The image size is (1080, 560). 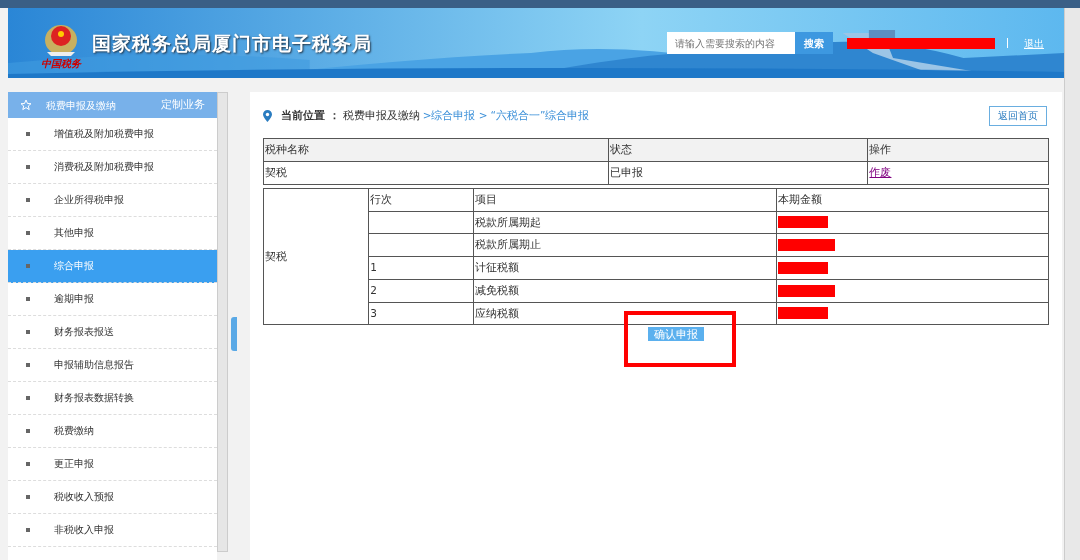 What do you see at coordinates (81, 105) in the screenshot?
I see `sidebar-title: 税费申报及缴纳` at bounding box center [81, 105].